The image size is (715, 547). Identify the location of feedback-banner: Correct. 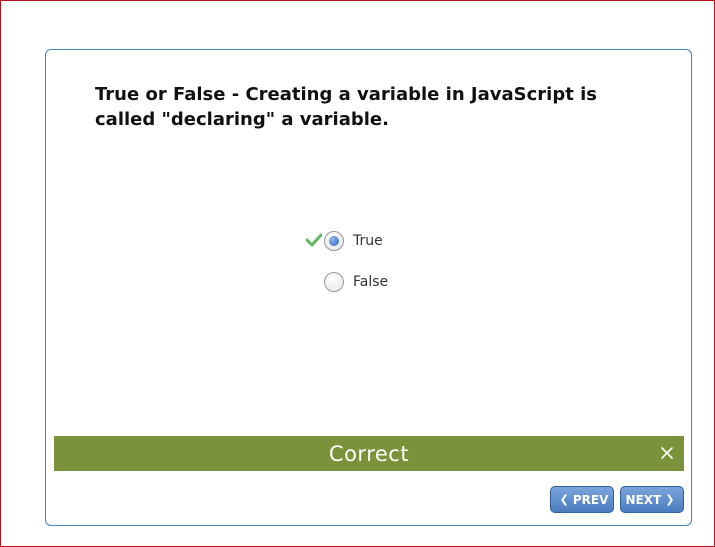
(369, 453).